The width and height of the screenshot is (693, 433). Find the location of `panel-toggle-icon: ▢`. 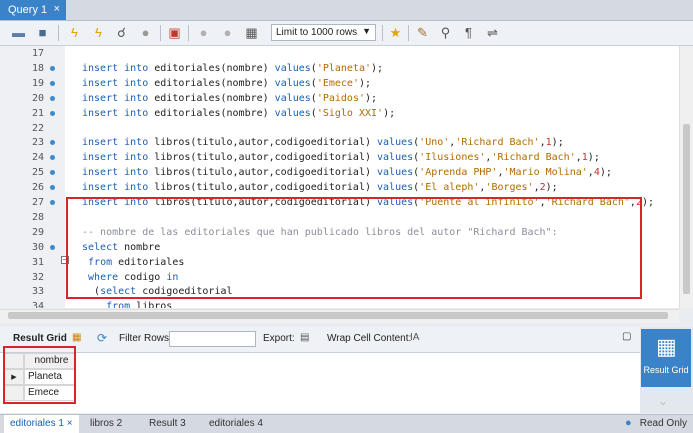

panel-toggle-icon: ▢ is located at coordinates (626, 336).